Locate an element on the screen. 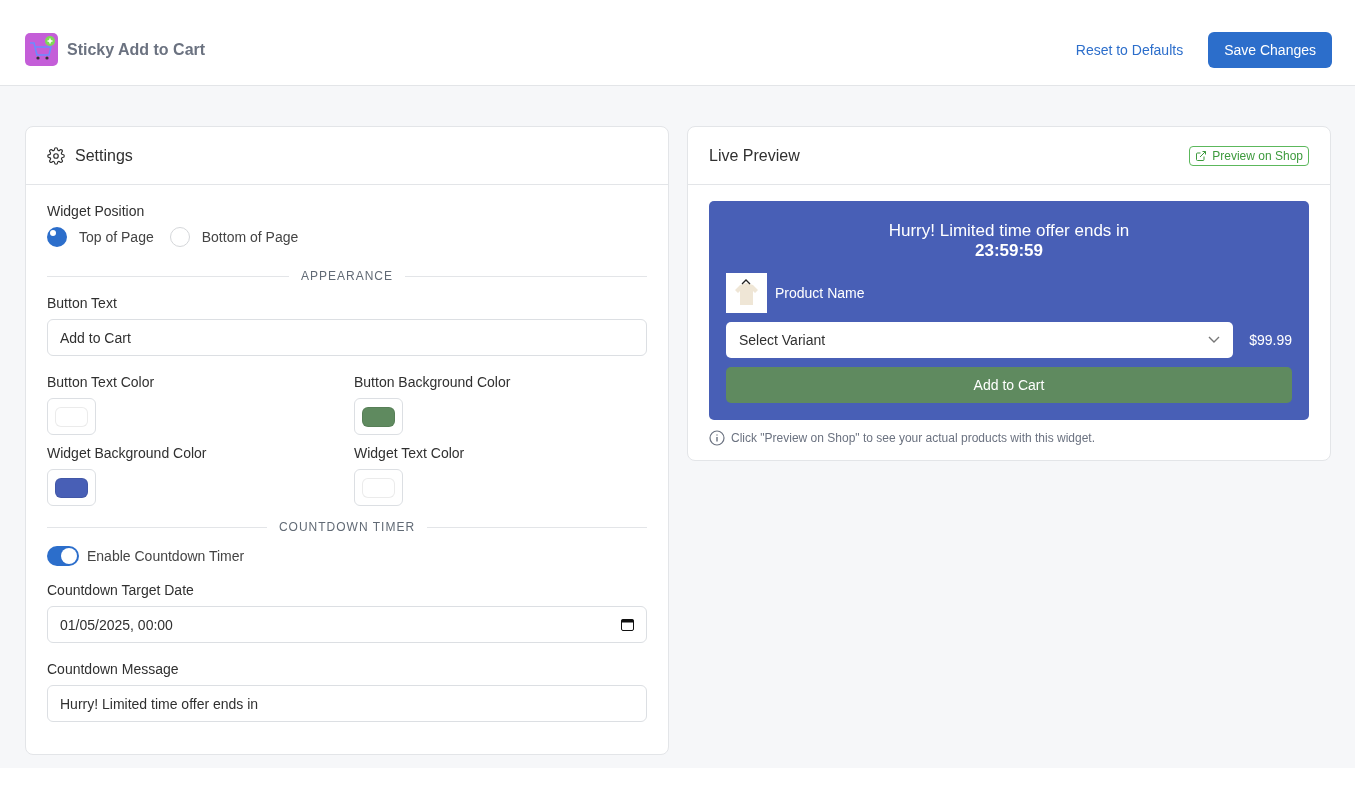 This screenshot has width=1355, height=800. date-value: 01/05/2025, 00:00 is located at coordinates (116, 624).